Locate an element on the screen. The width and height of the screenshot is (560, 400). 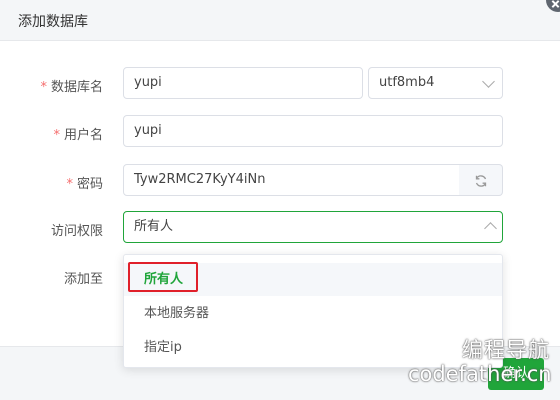
dropdown-option-local: 本地服务器 is located at coordinates (313, 313).